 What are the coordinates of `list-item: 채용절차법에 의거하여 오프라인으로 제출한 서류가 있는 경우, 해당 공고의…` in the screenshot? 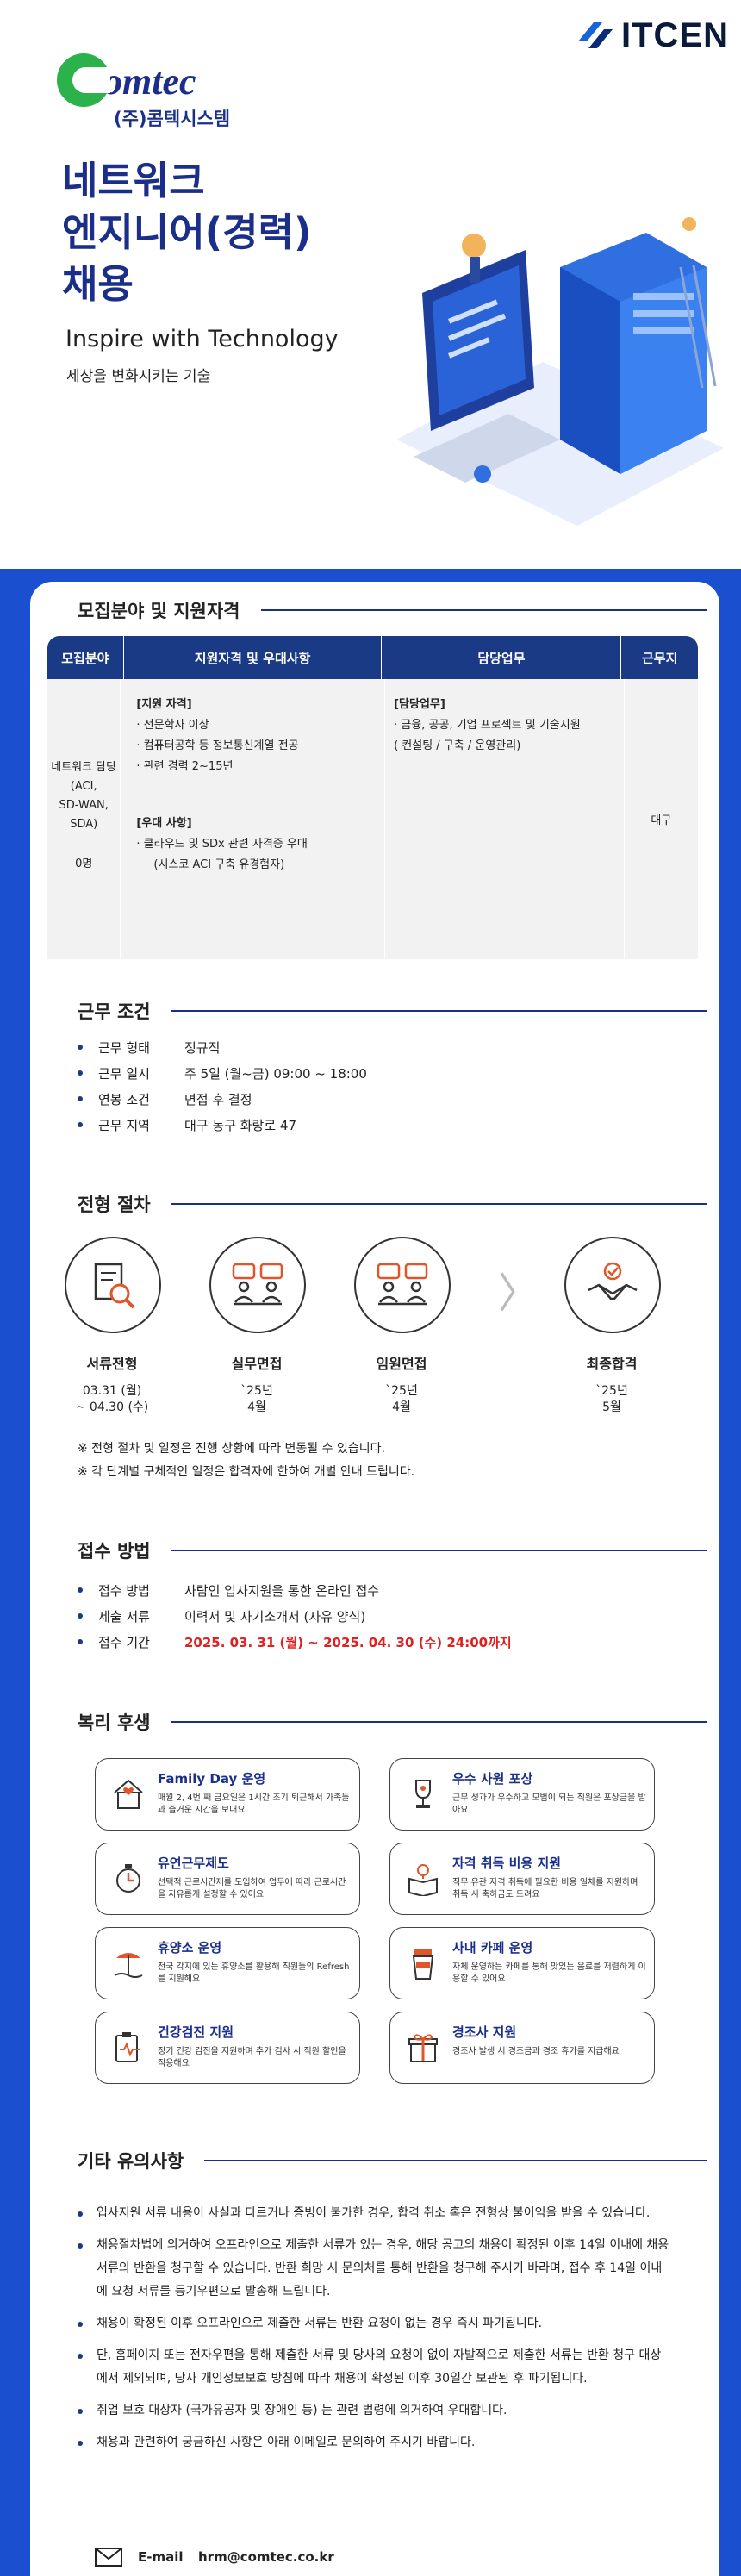 It's located at (375, 2269).